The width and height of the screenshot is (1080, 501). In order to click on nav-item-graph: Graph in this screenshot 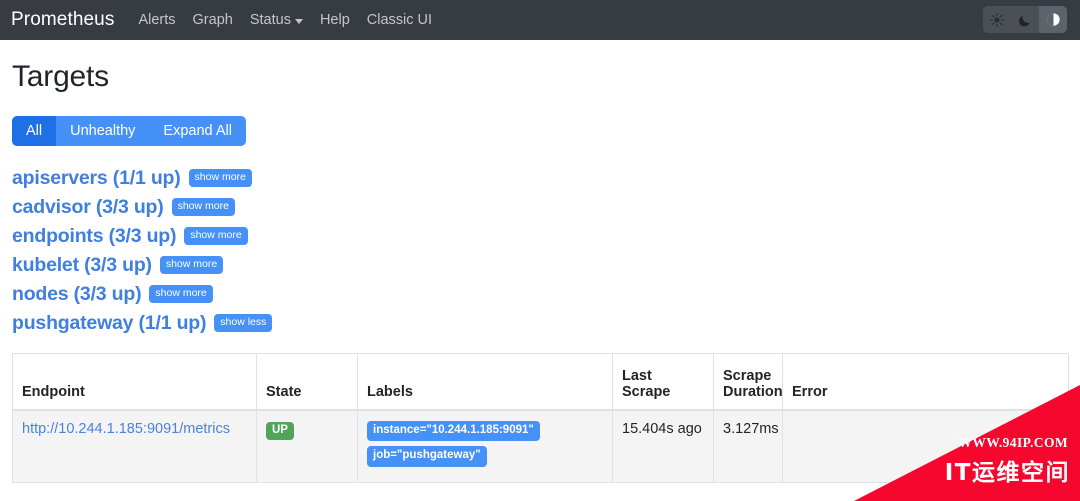, I will do `click(213, 20)`.